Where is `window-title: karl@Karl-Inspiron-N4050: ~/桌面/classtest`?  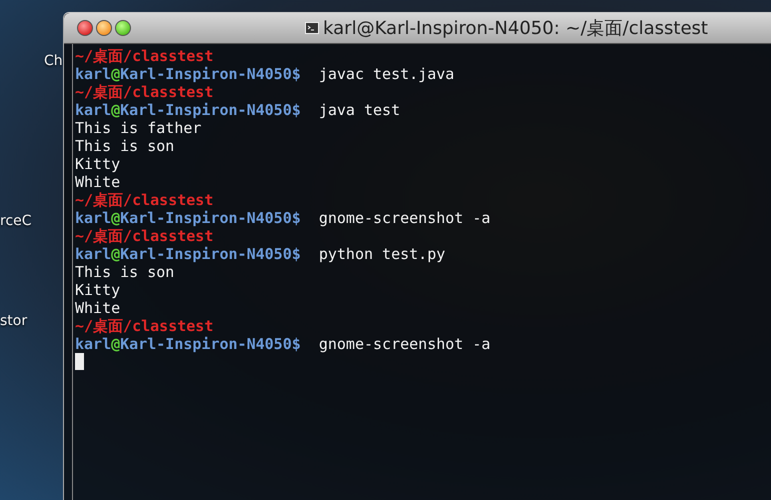 window-title: karl@Karl-Inspiron-N4050: ~/桌面/classtest is located at coordinates (515, 28).